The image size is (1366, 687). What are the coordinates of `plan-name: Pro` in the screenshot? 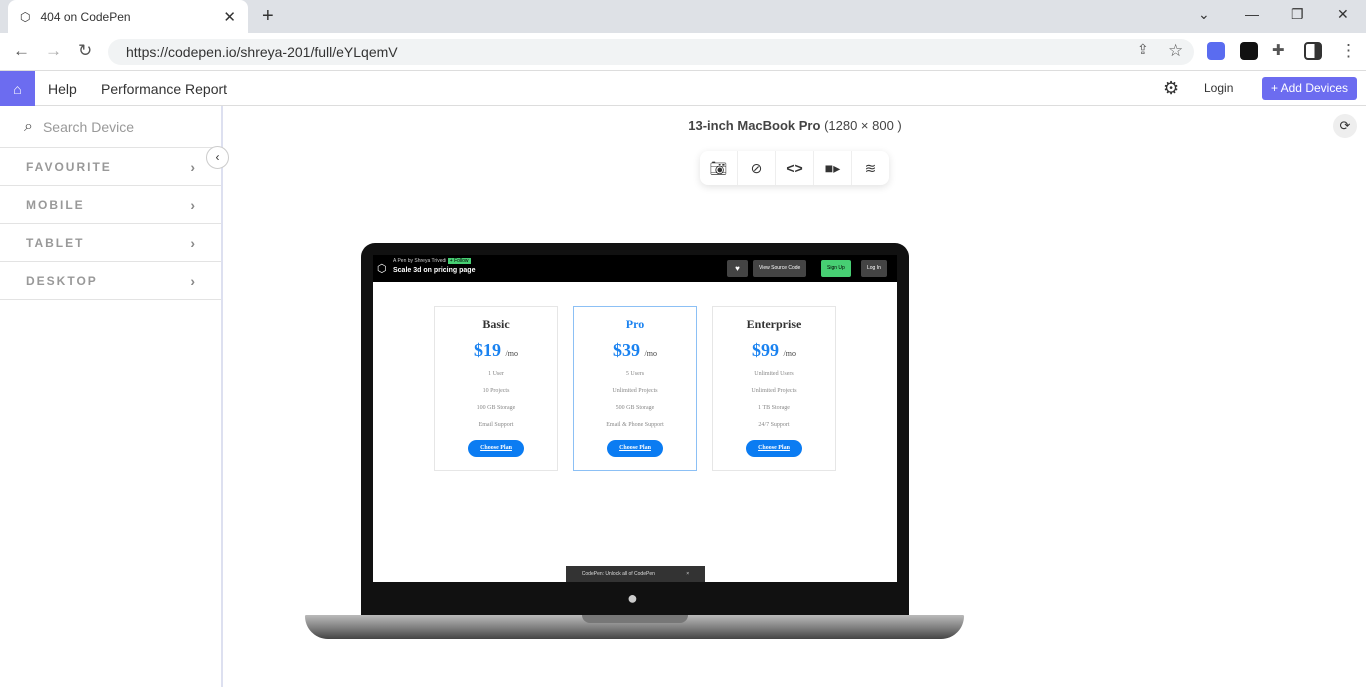 It's located at (635, 324).